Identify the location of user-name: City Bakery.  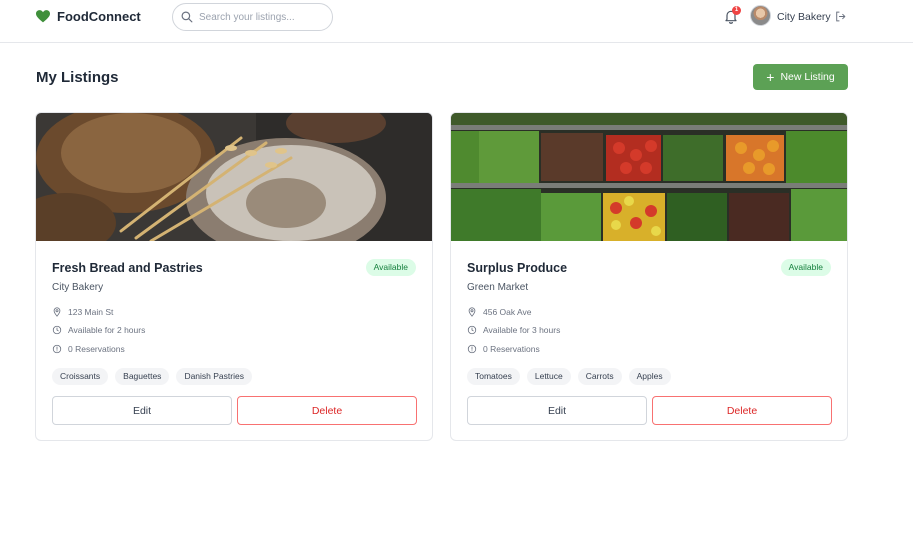
(804, 17).